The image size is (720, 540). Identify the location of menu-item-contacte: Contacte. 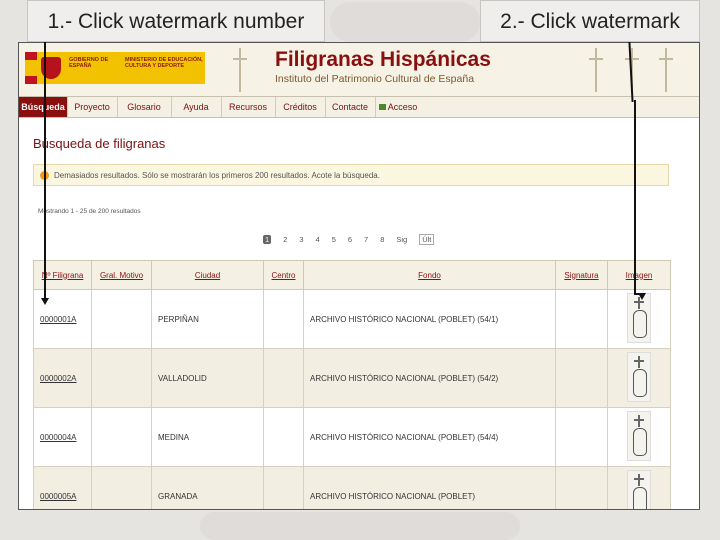
(350, 107).